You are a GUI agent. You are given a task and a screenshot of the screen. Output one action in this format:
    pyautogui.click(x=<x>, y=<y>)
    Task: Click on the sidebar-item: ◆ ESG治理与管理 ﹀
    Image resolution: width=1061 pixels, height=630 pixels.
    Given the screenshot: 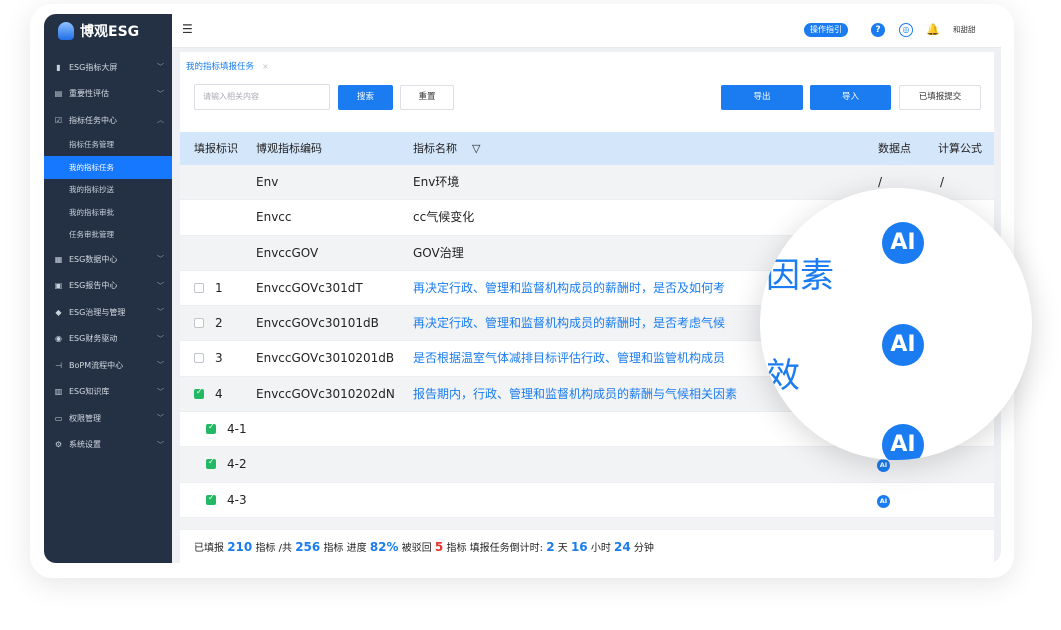 What is the action you would take?
    pyautogui.click(x=108, y=312)
    